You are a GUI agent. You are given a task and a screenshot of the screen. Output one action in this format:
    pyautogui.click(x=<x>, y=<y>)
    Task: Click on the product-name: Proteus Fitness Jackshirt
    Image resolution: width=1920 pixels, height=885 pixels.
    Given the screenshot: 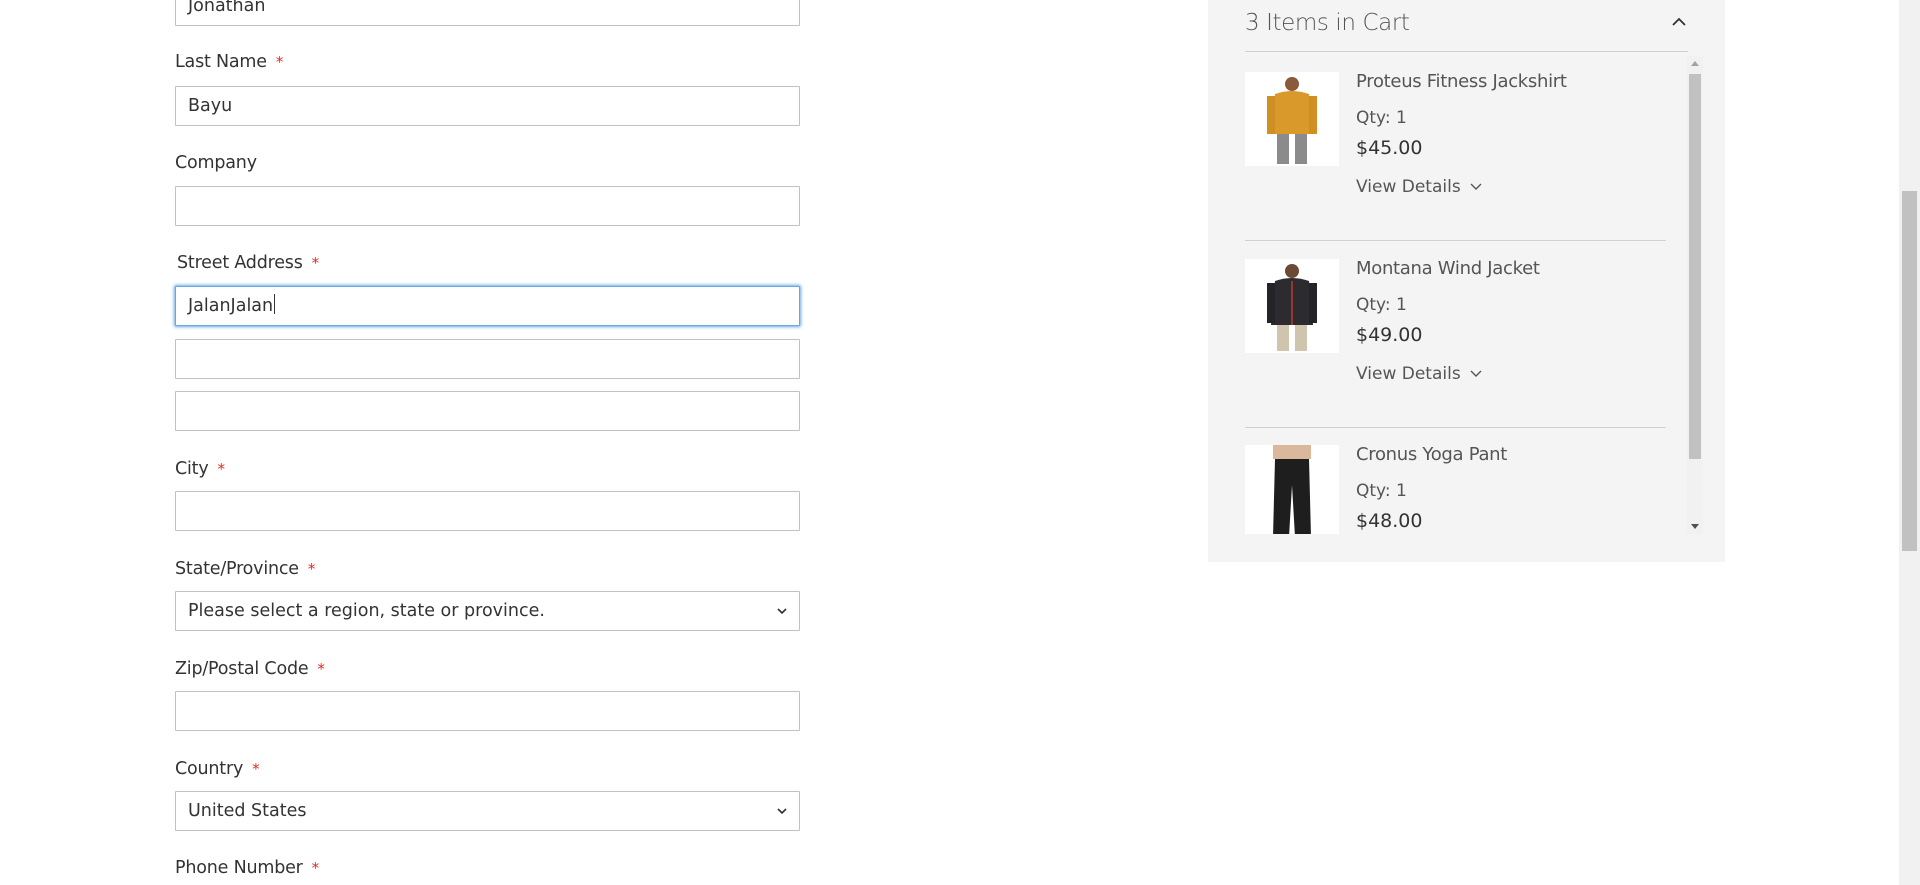 What is the action you would take?
    pyautogui.click(x=1461, y=81)
    